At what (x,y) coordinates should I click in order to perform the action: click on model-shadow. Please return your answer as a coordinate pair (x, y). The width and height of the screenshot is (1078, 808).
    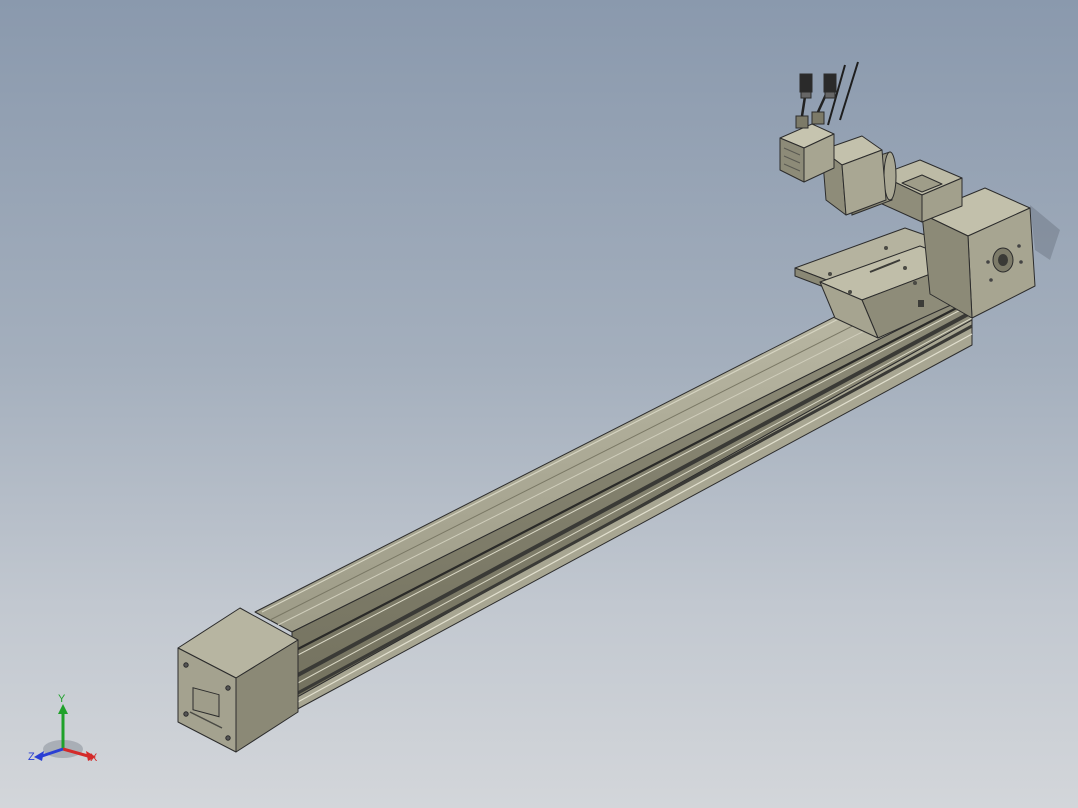
    Looking at the image, I should click on (1045, 232).